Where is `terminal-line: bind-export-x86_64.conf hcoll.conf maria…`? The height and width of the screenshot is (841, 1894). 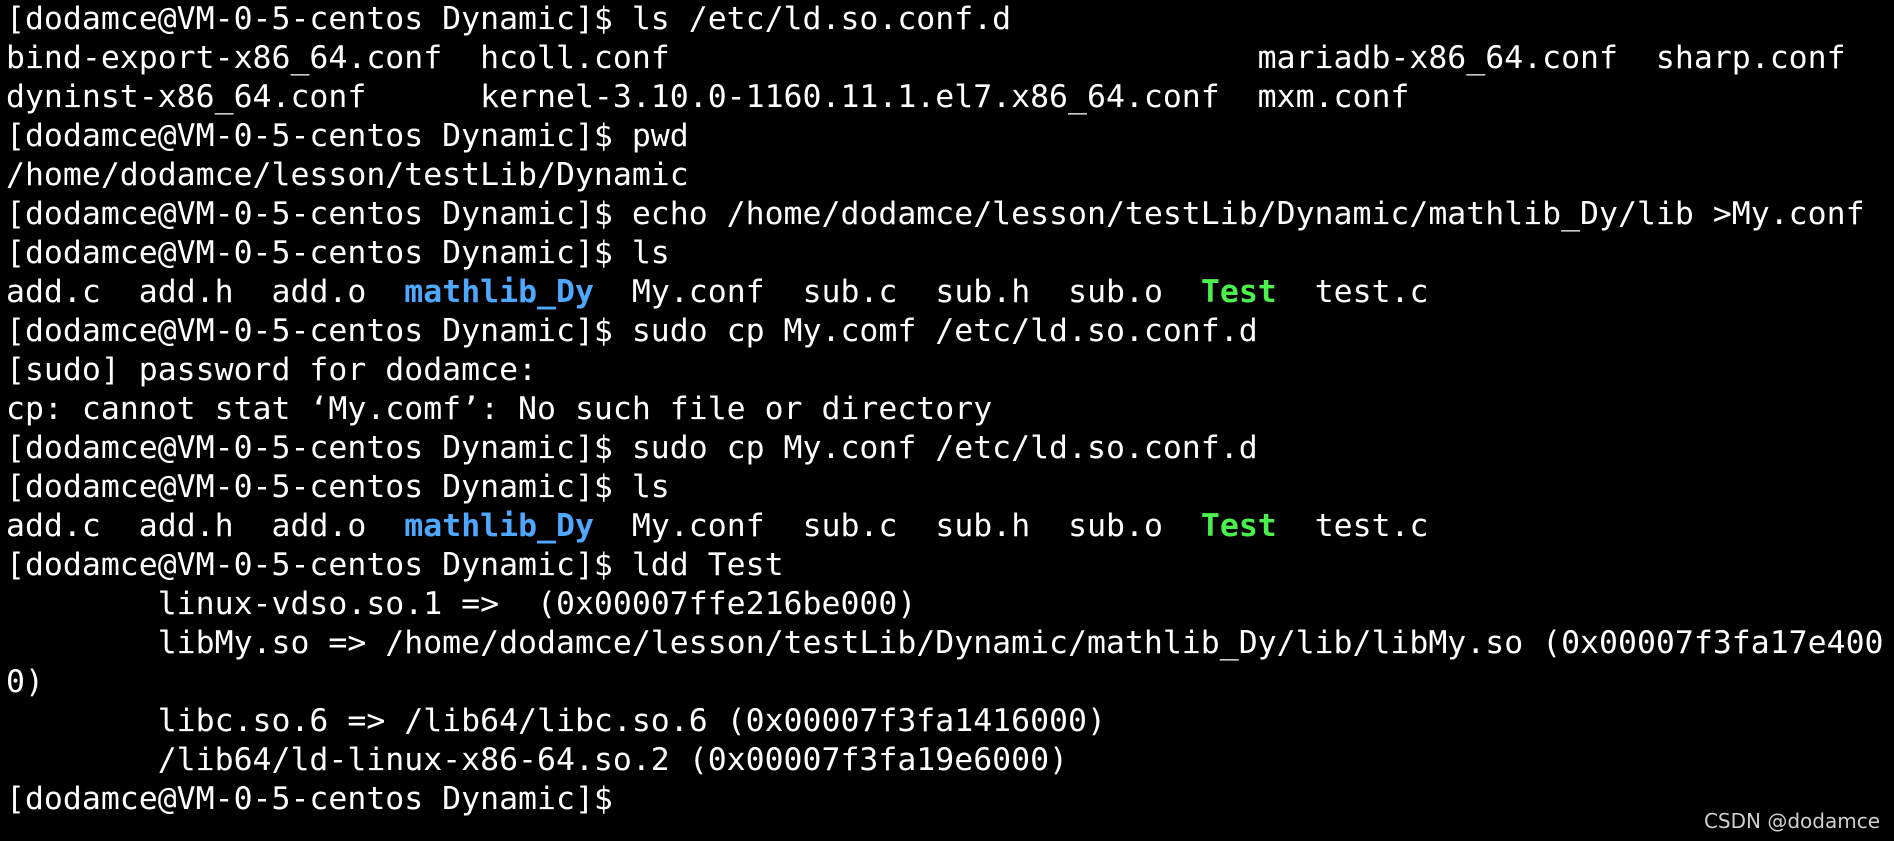 terminal-line: bind-export-x86_64.conf hcoll.conf maria… is located at coordinates (926, 58).